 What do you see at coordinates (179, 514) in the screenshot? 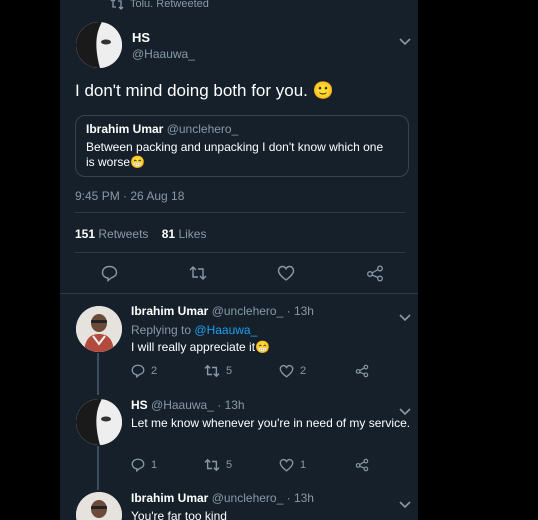
I see `reply-text: You're far too kind` at bounding box center [179, 514].